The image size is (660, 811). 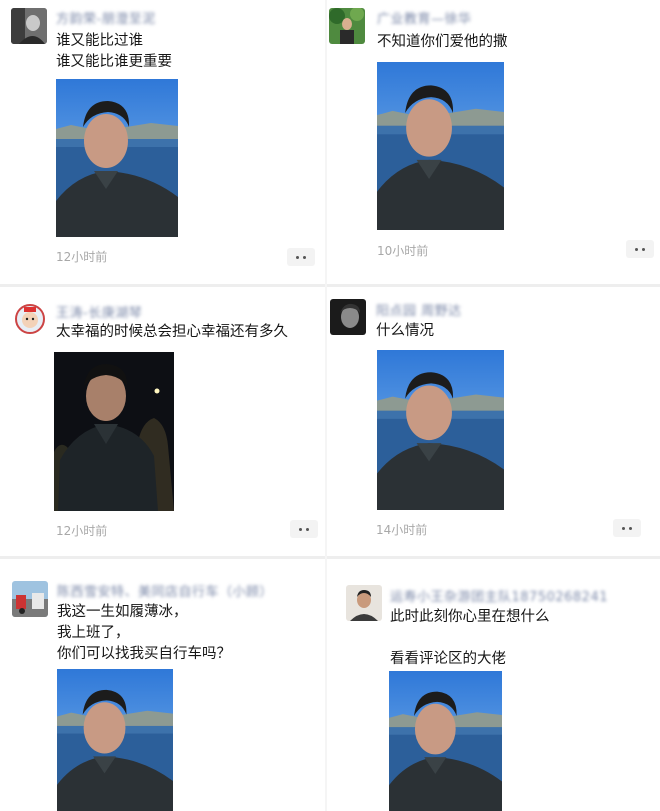 I want to click on green-outdoor-avatar-icon, so click(x=347, y=26).